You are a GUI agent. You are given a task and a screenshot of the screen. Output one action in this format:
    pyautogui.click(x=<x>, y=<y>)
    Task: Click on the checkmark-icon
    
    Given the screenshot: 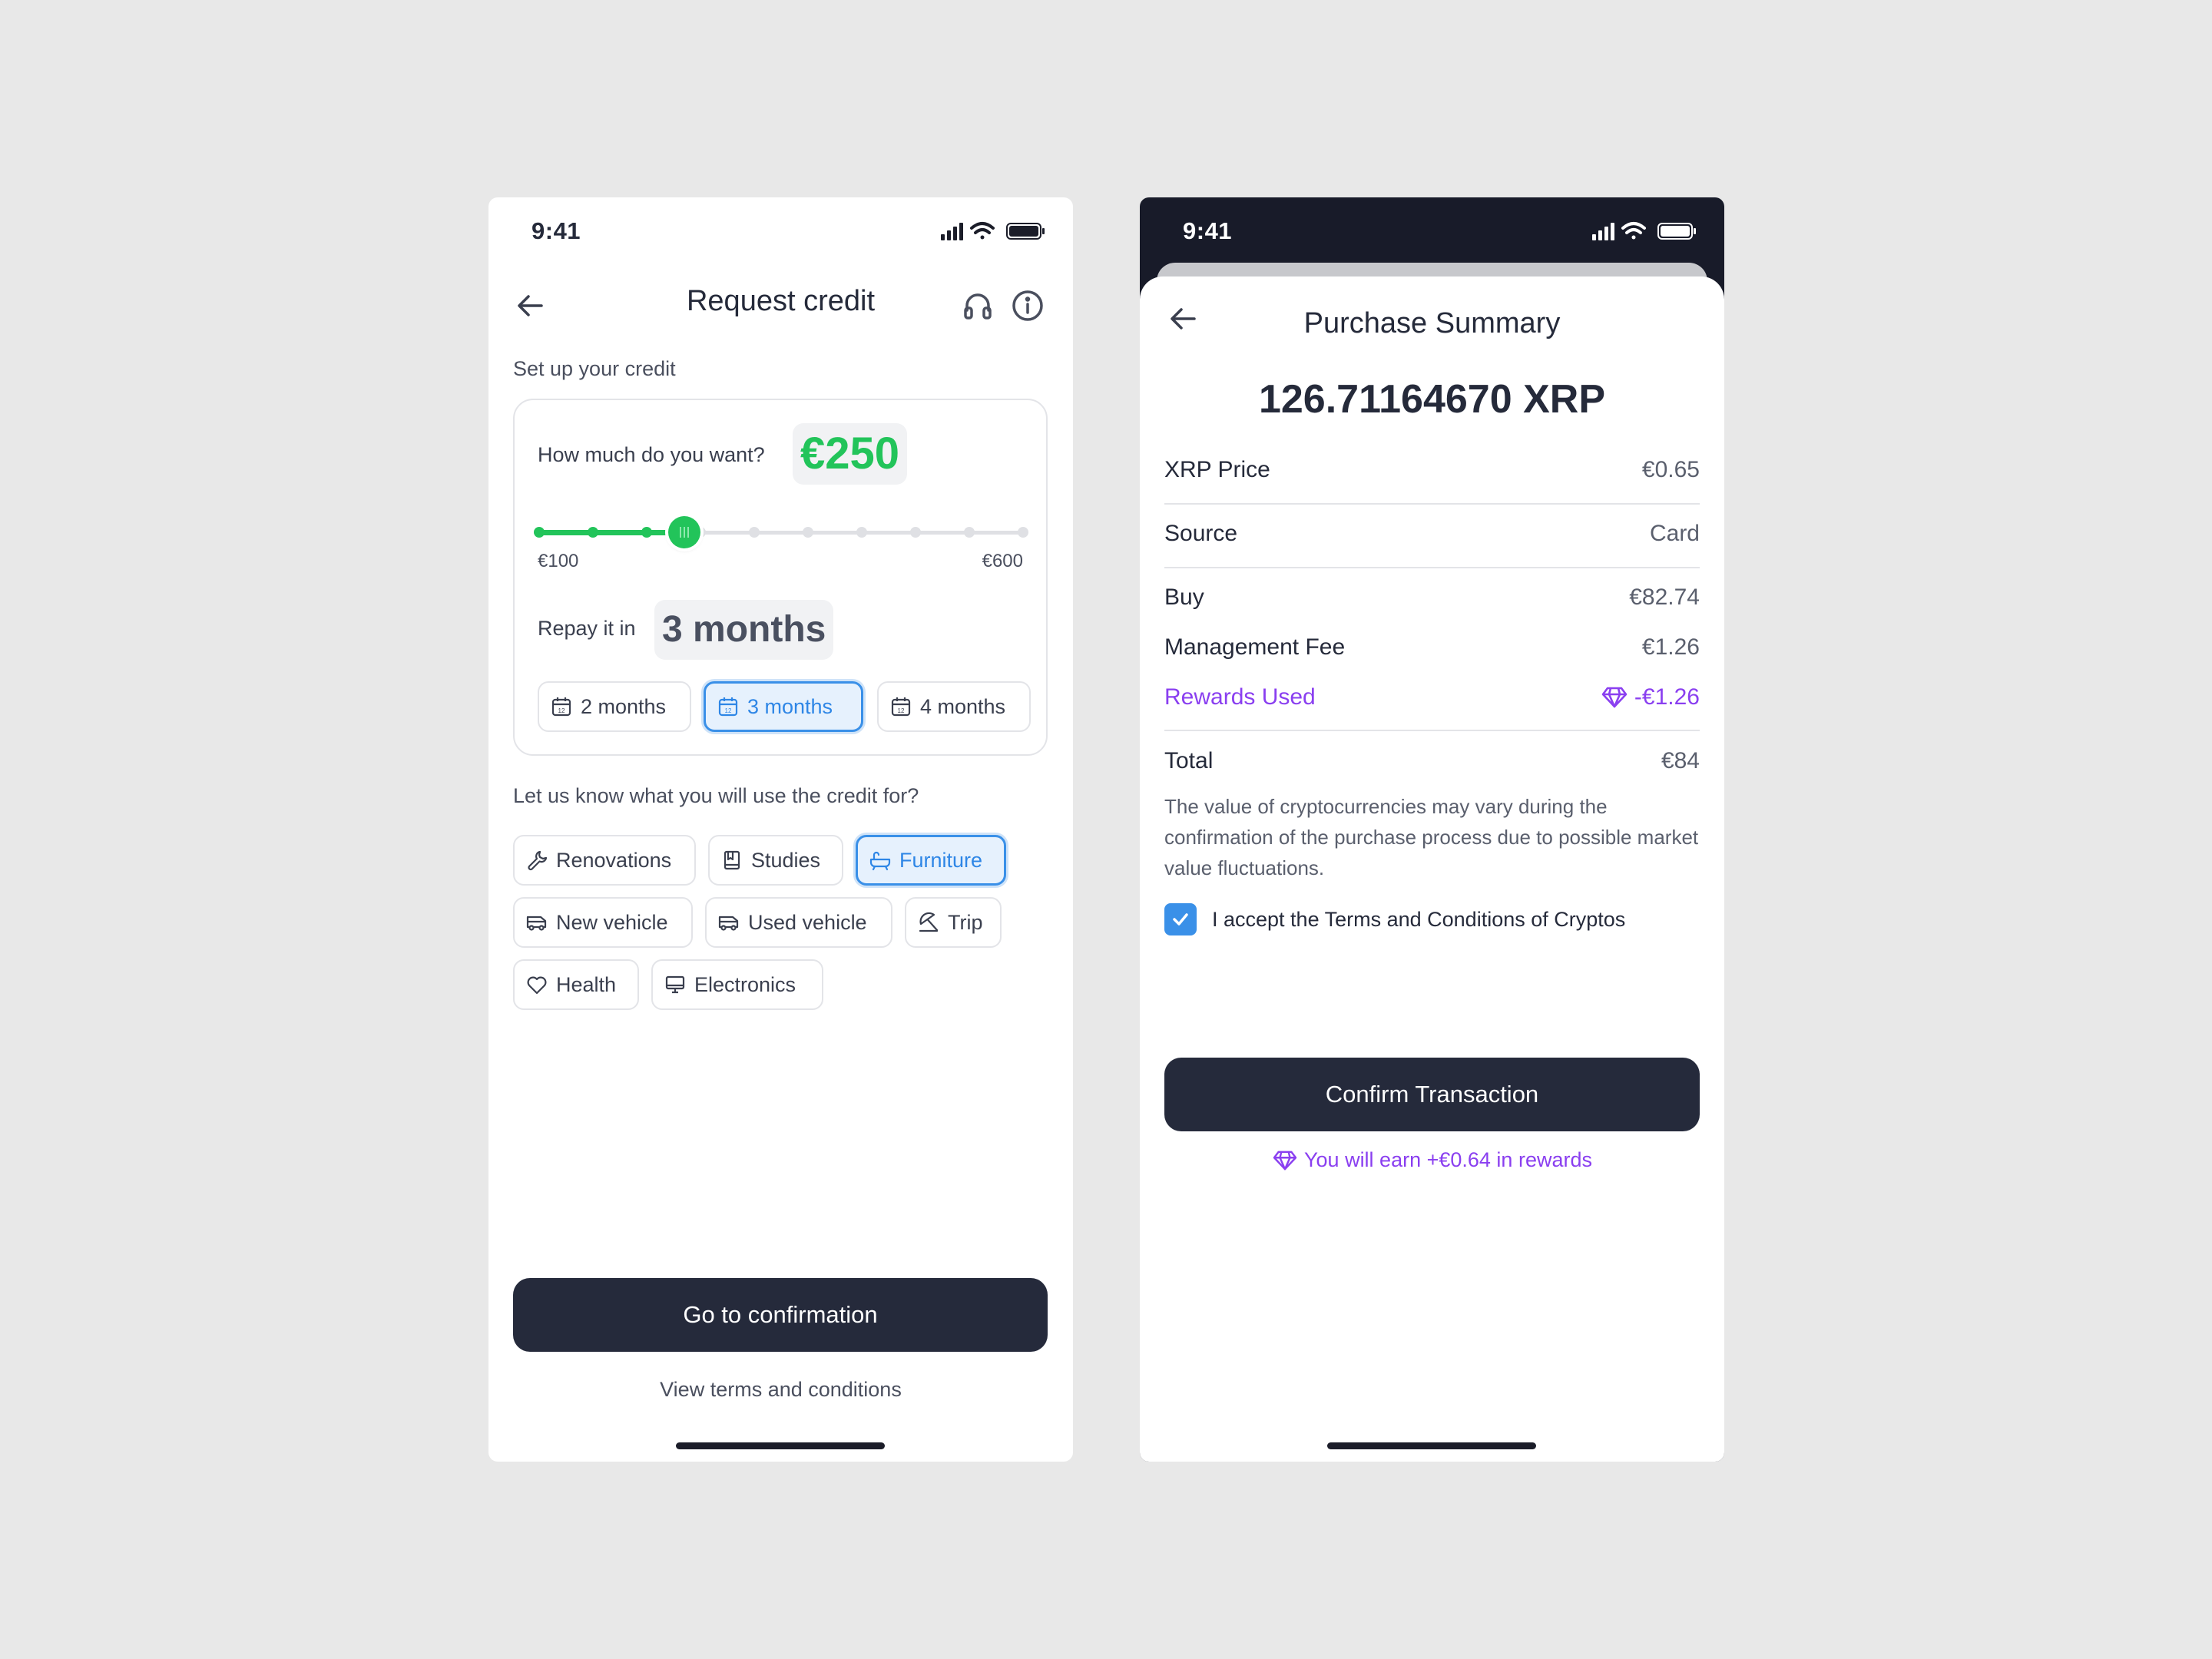 What is the action you would take?
    pyautogui.click(x=1180, y=920)
    